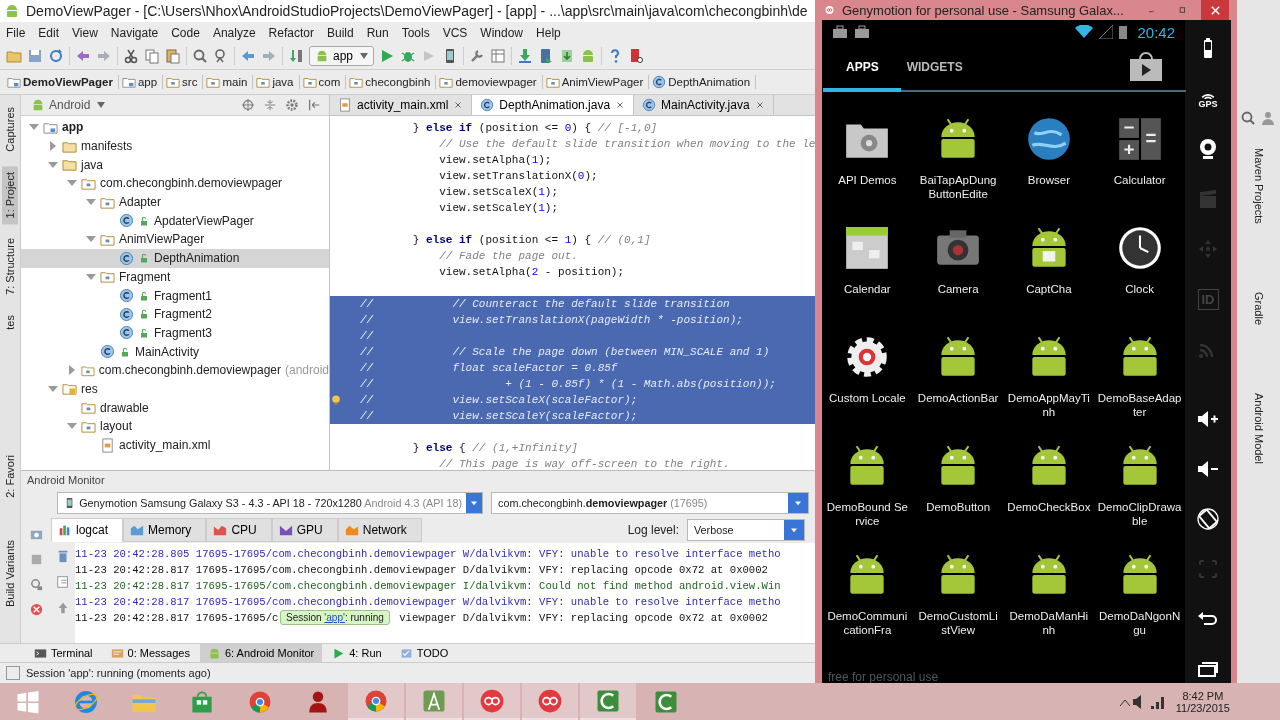 The image size is (1280, 720). Describe the element at coordinates (1259, 308) in the screenshot. I see `side-tab: Gradle` at that location.